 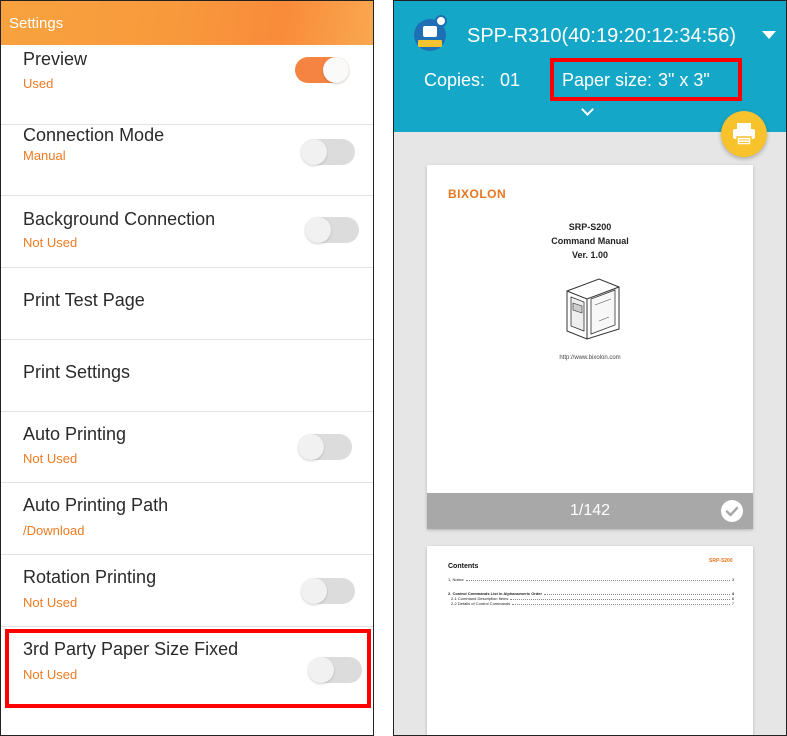 What do you see at coordinates (721, 561) in the screenshot?
I see `page2-brand: SRP-S200` at bounding box center [721, 561].